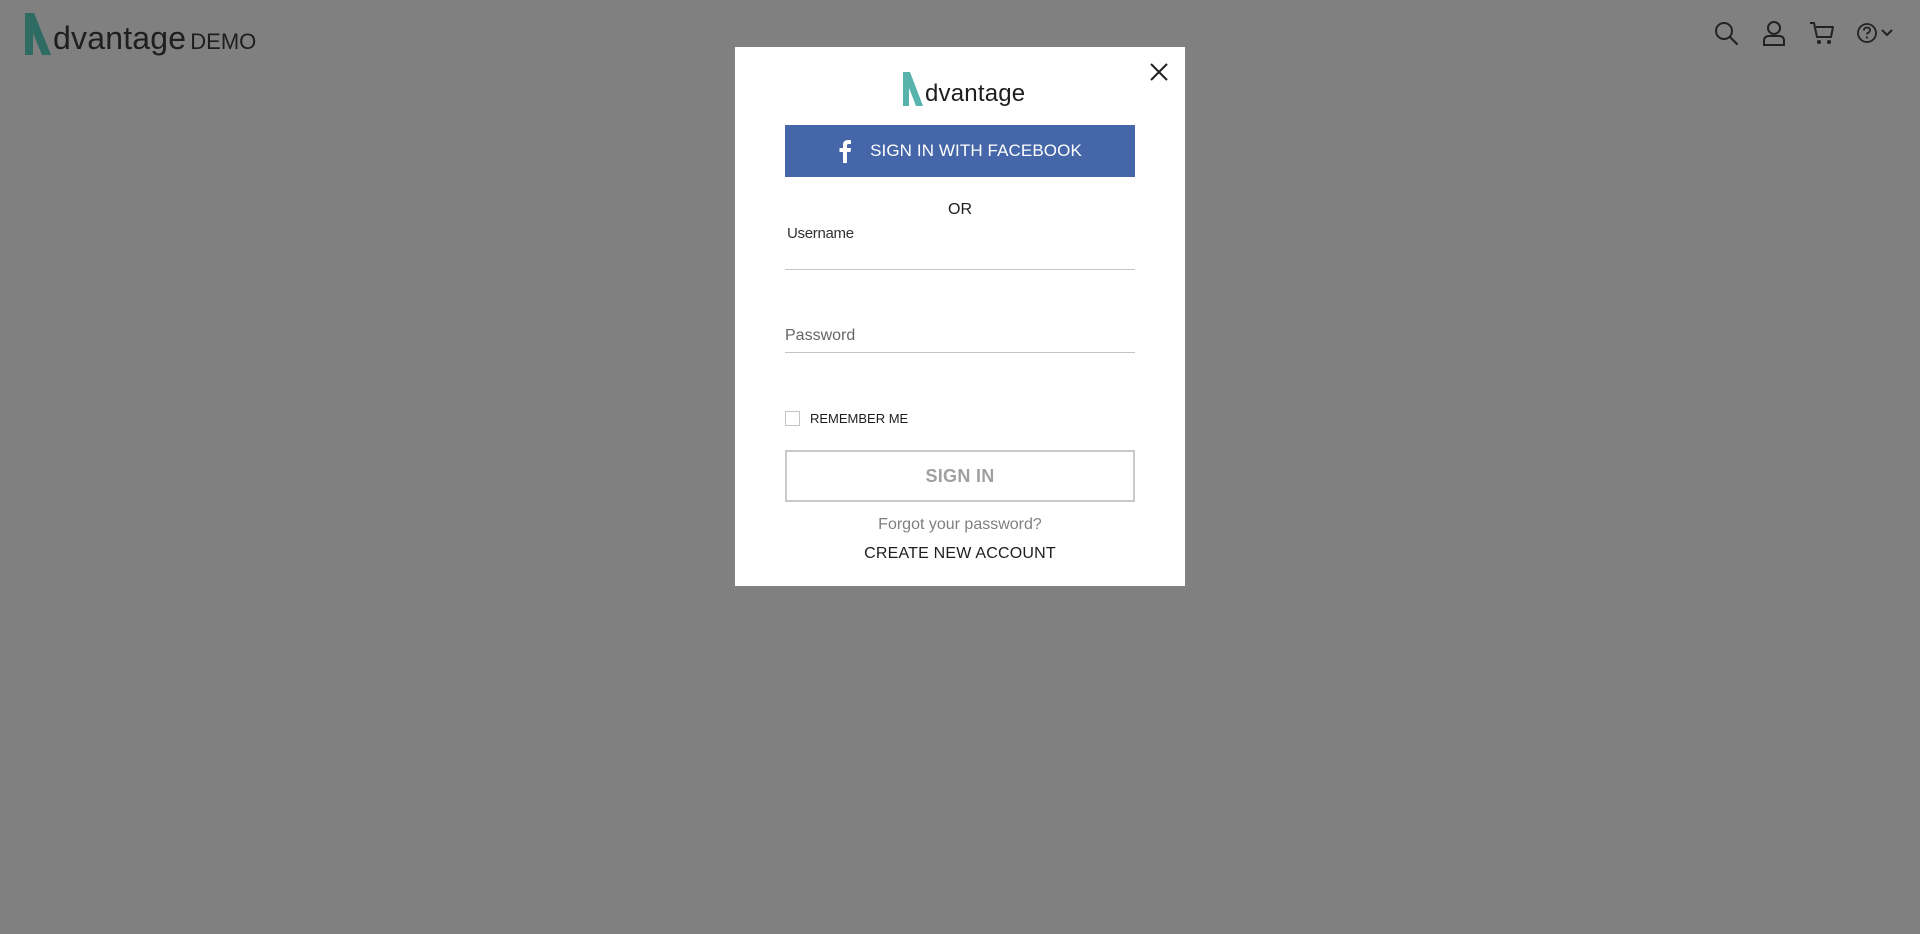 The width and height of the screenshot is (1920, 934). I want to click on forgot-password-link: Forgot your password?, so click(960, 525).